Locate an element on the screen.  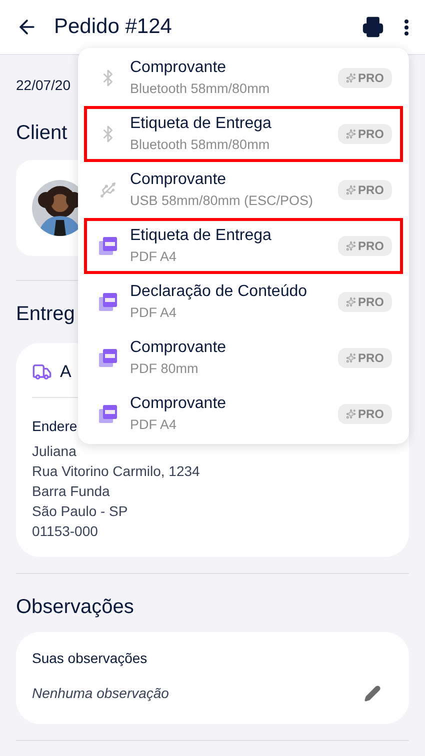
address-line: Barra Funda is located at coordinates (71, 491).